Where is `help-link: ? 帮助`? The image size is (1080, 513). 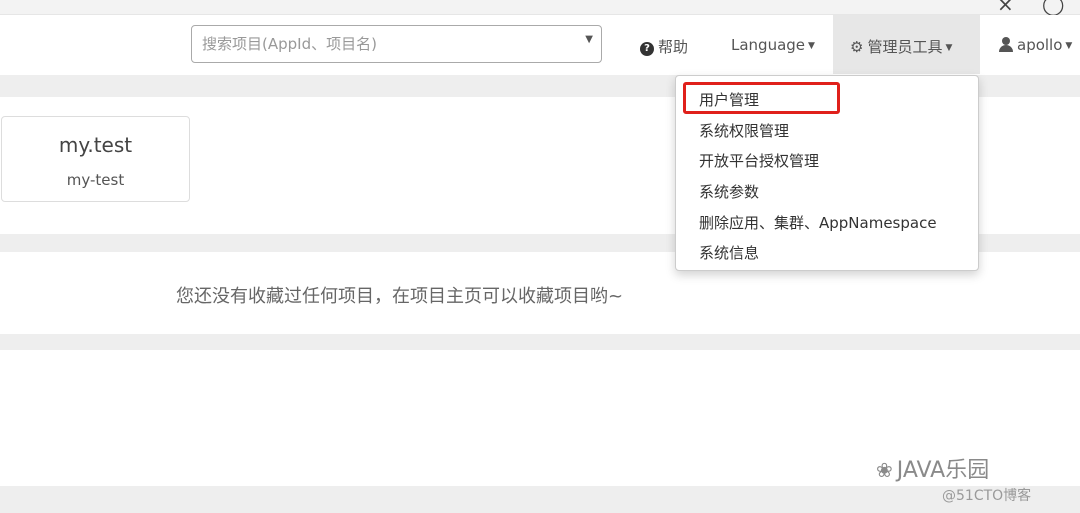 help-link: ? 帮助 is located at coordinates (664, 46).